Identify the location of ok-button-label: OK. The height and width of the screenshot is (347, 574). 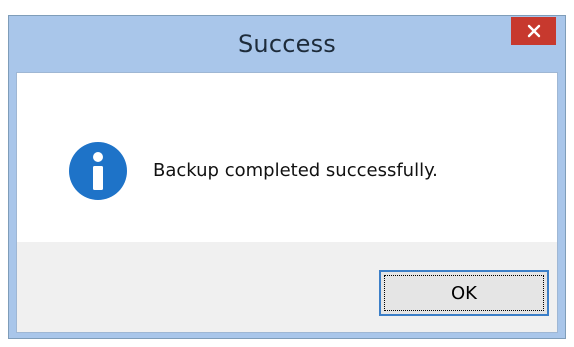
(464, 293).